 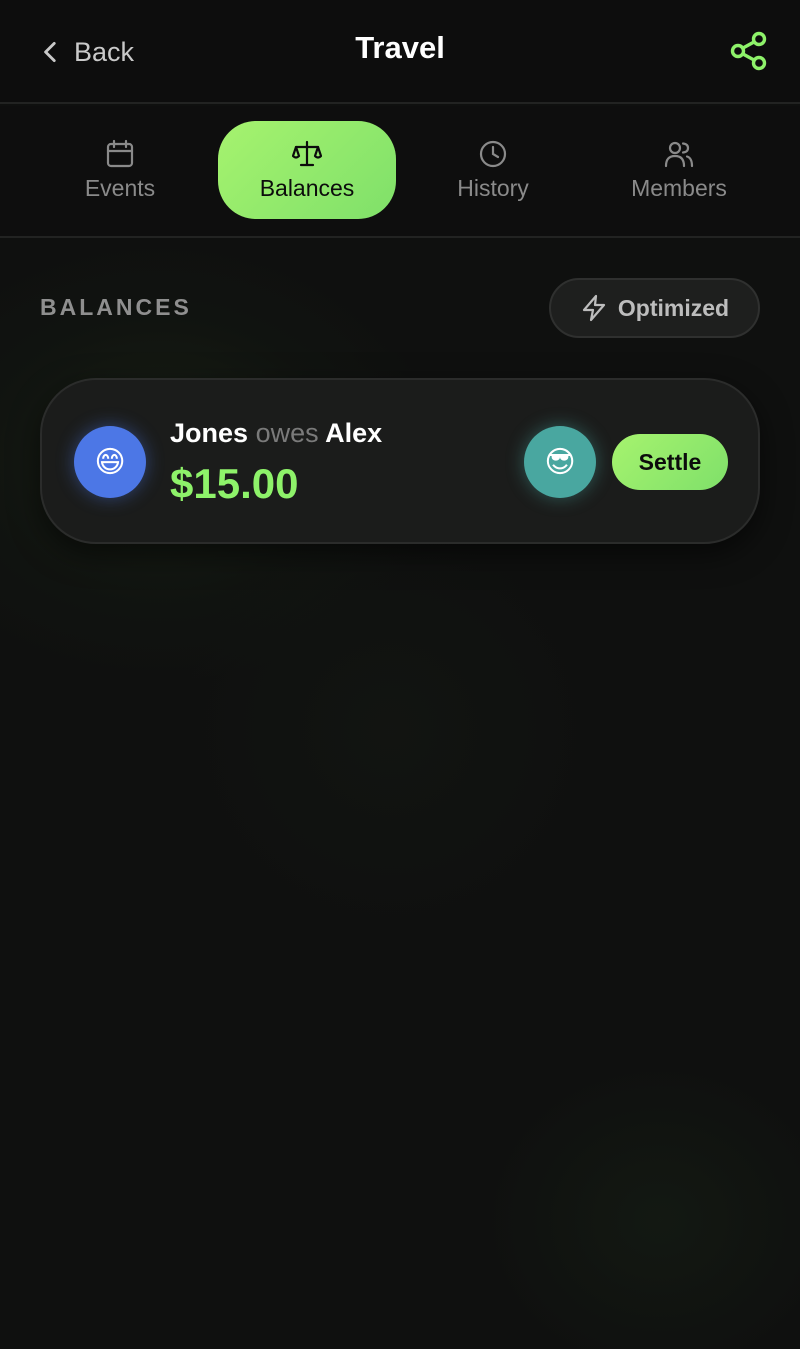 I want to click on tab-balances: Balances, so click(x=307, y=170).